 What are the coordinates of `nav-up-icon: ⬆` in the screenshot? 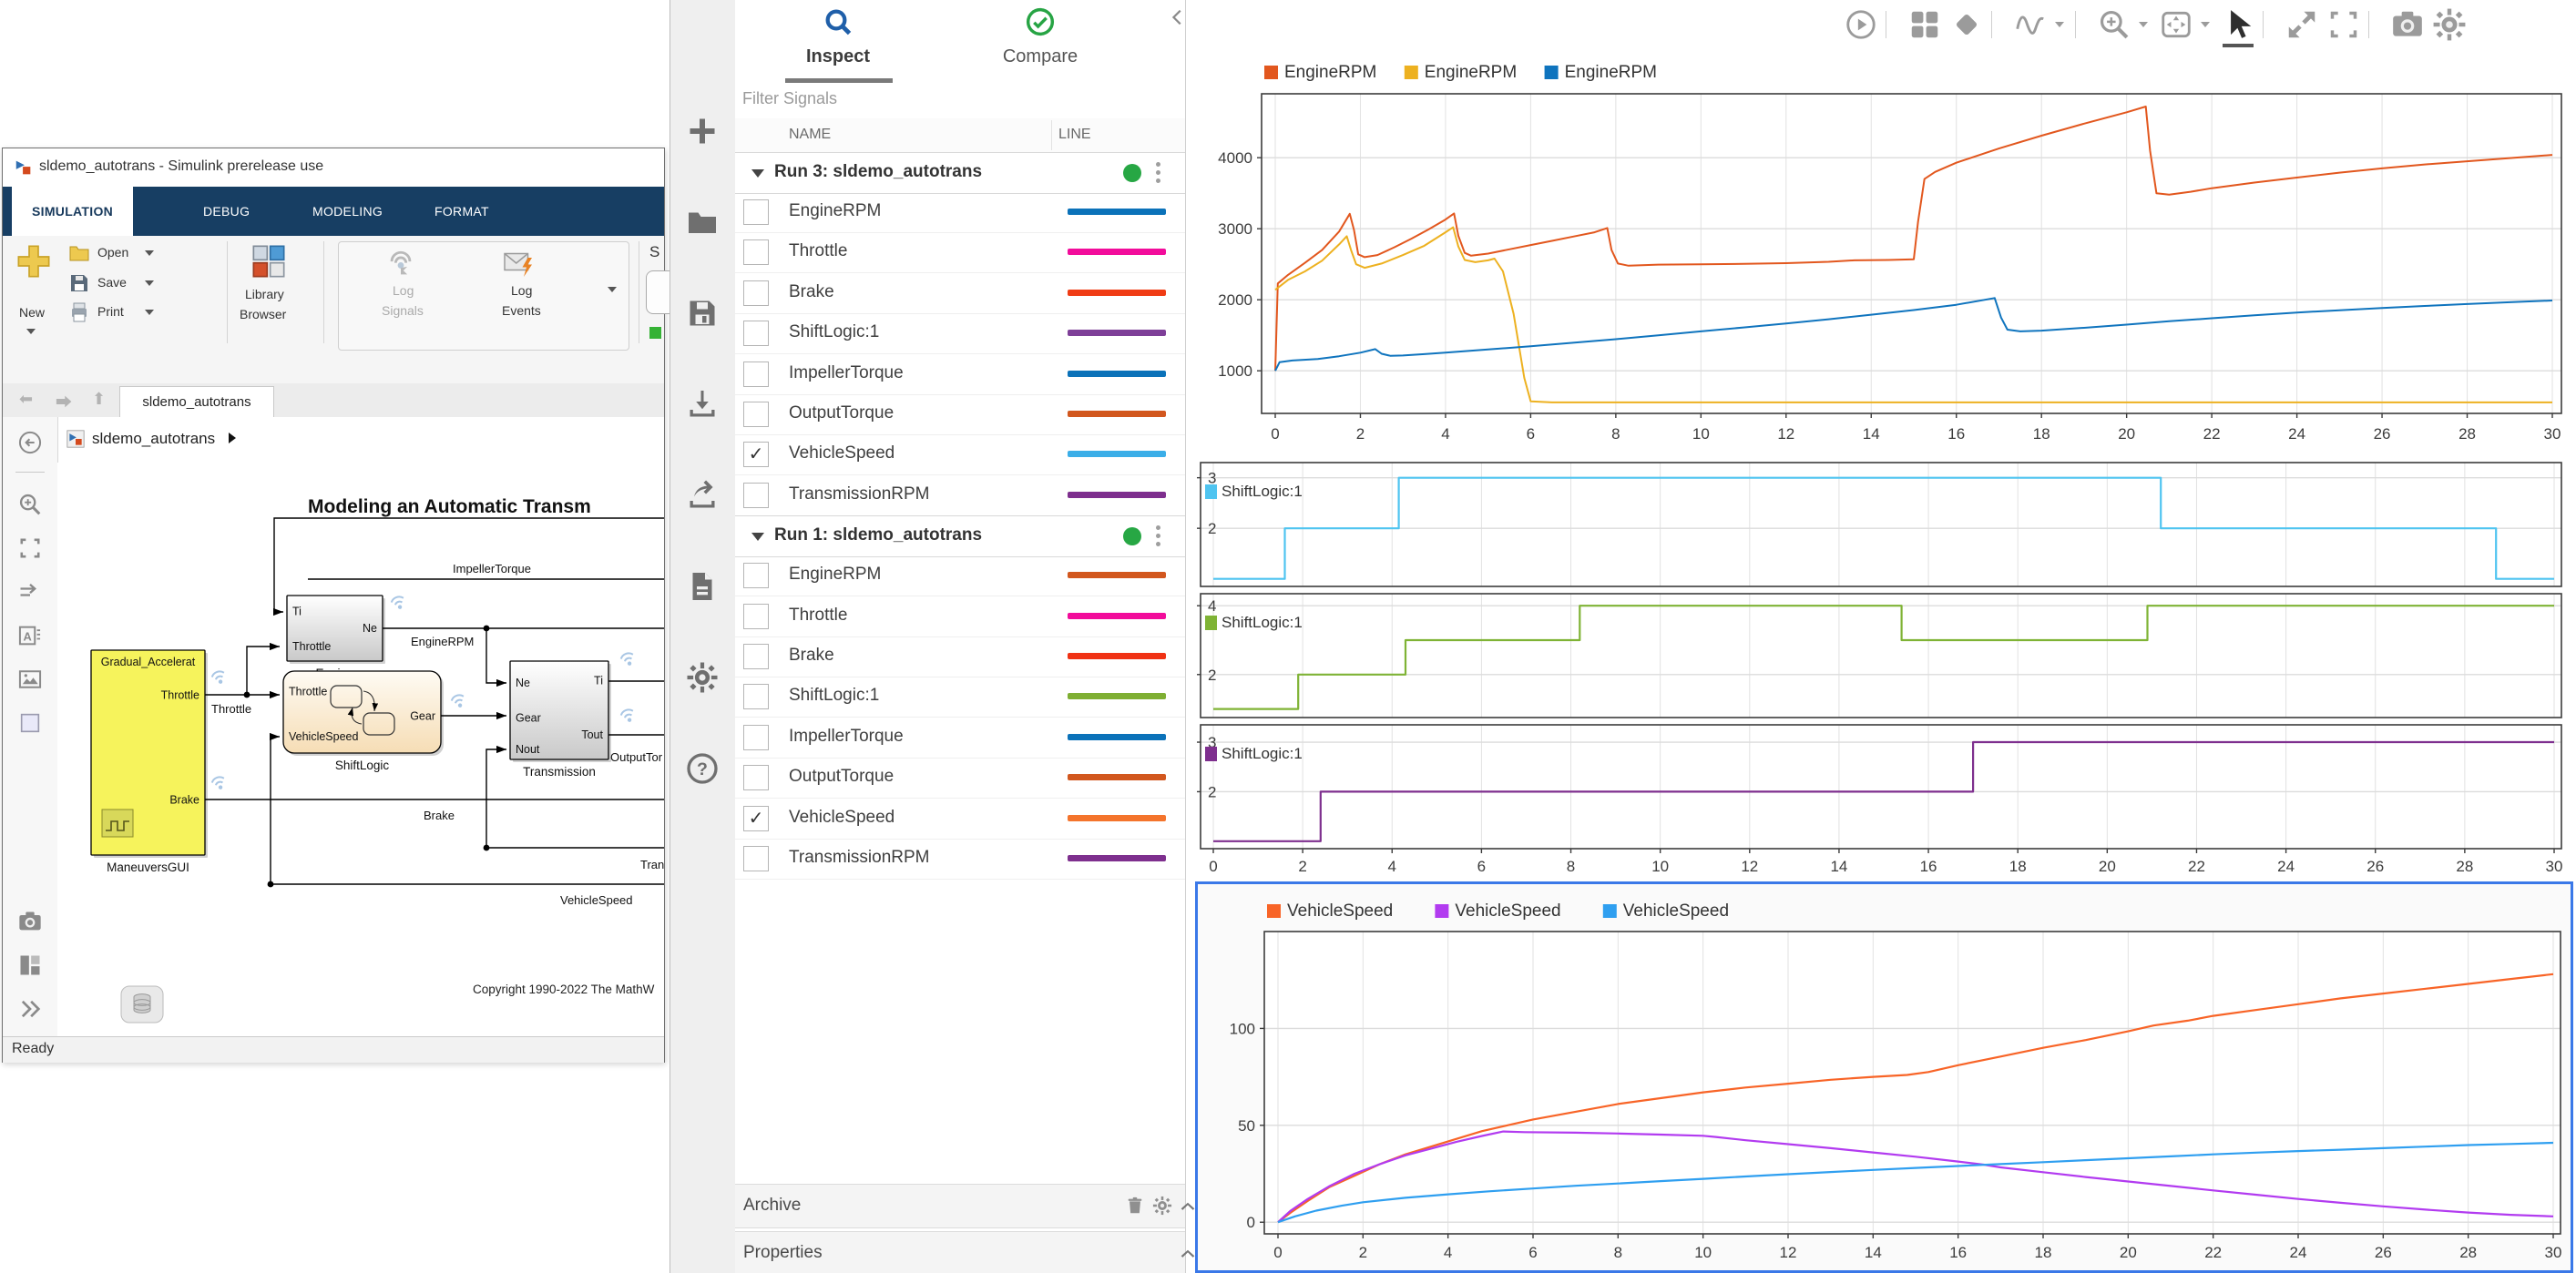 It's located at (99, 400).